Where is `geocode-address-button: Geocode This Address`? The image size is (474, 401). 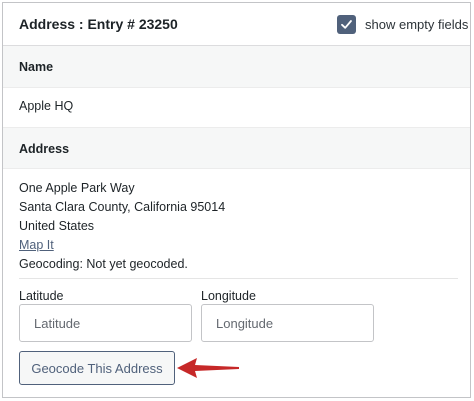 geocode-address-button: Geocode This Address is located at coordinates (97, 368).